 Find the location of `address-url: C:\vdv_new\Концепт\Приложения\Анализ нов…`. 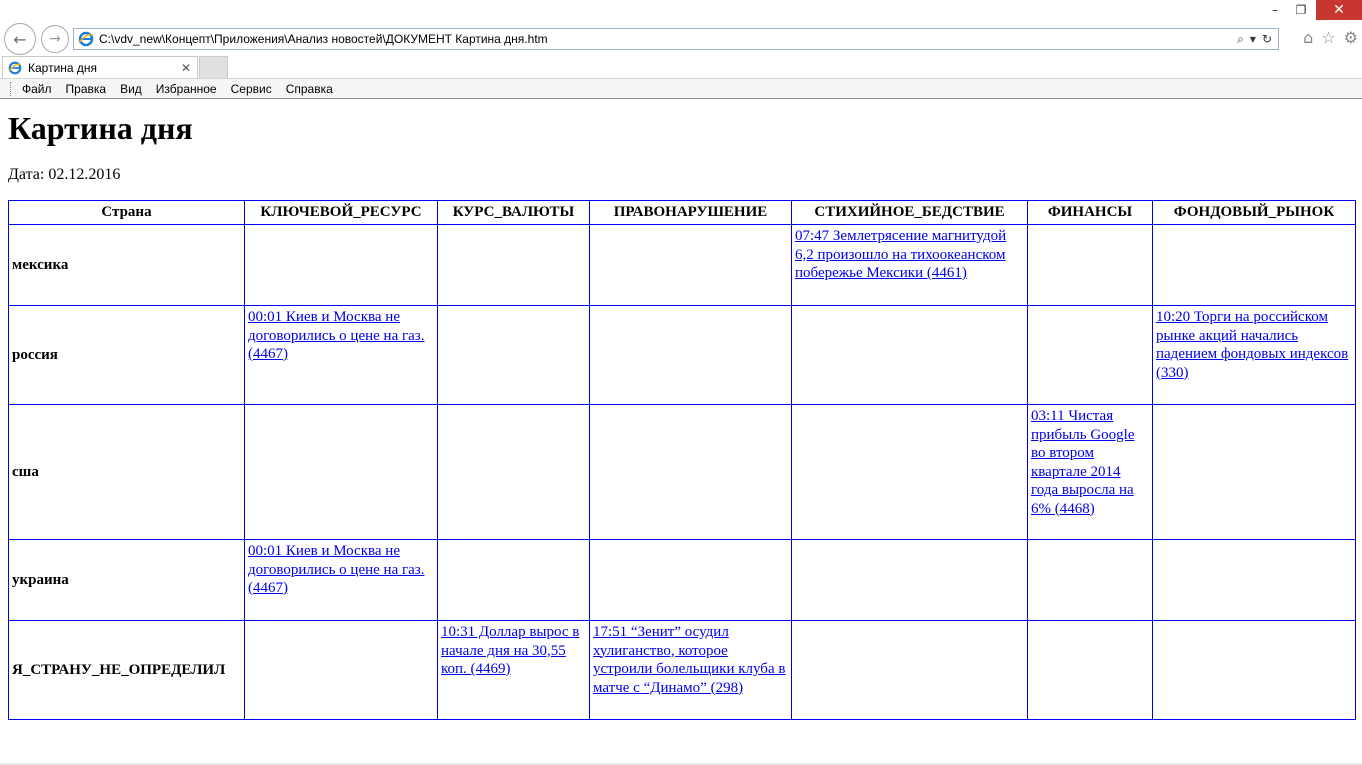

address-url: C:\vdv_new\Концепт\Приложения\Анализ нов… is located at coordinates (668, 39).